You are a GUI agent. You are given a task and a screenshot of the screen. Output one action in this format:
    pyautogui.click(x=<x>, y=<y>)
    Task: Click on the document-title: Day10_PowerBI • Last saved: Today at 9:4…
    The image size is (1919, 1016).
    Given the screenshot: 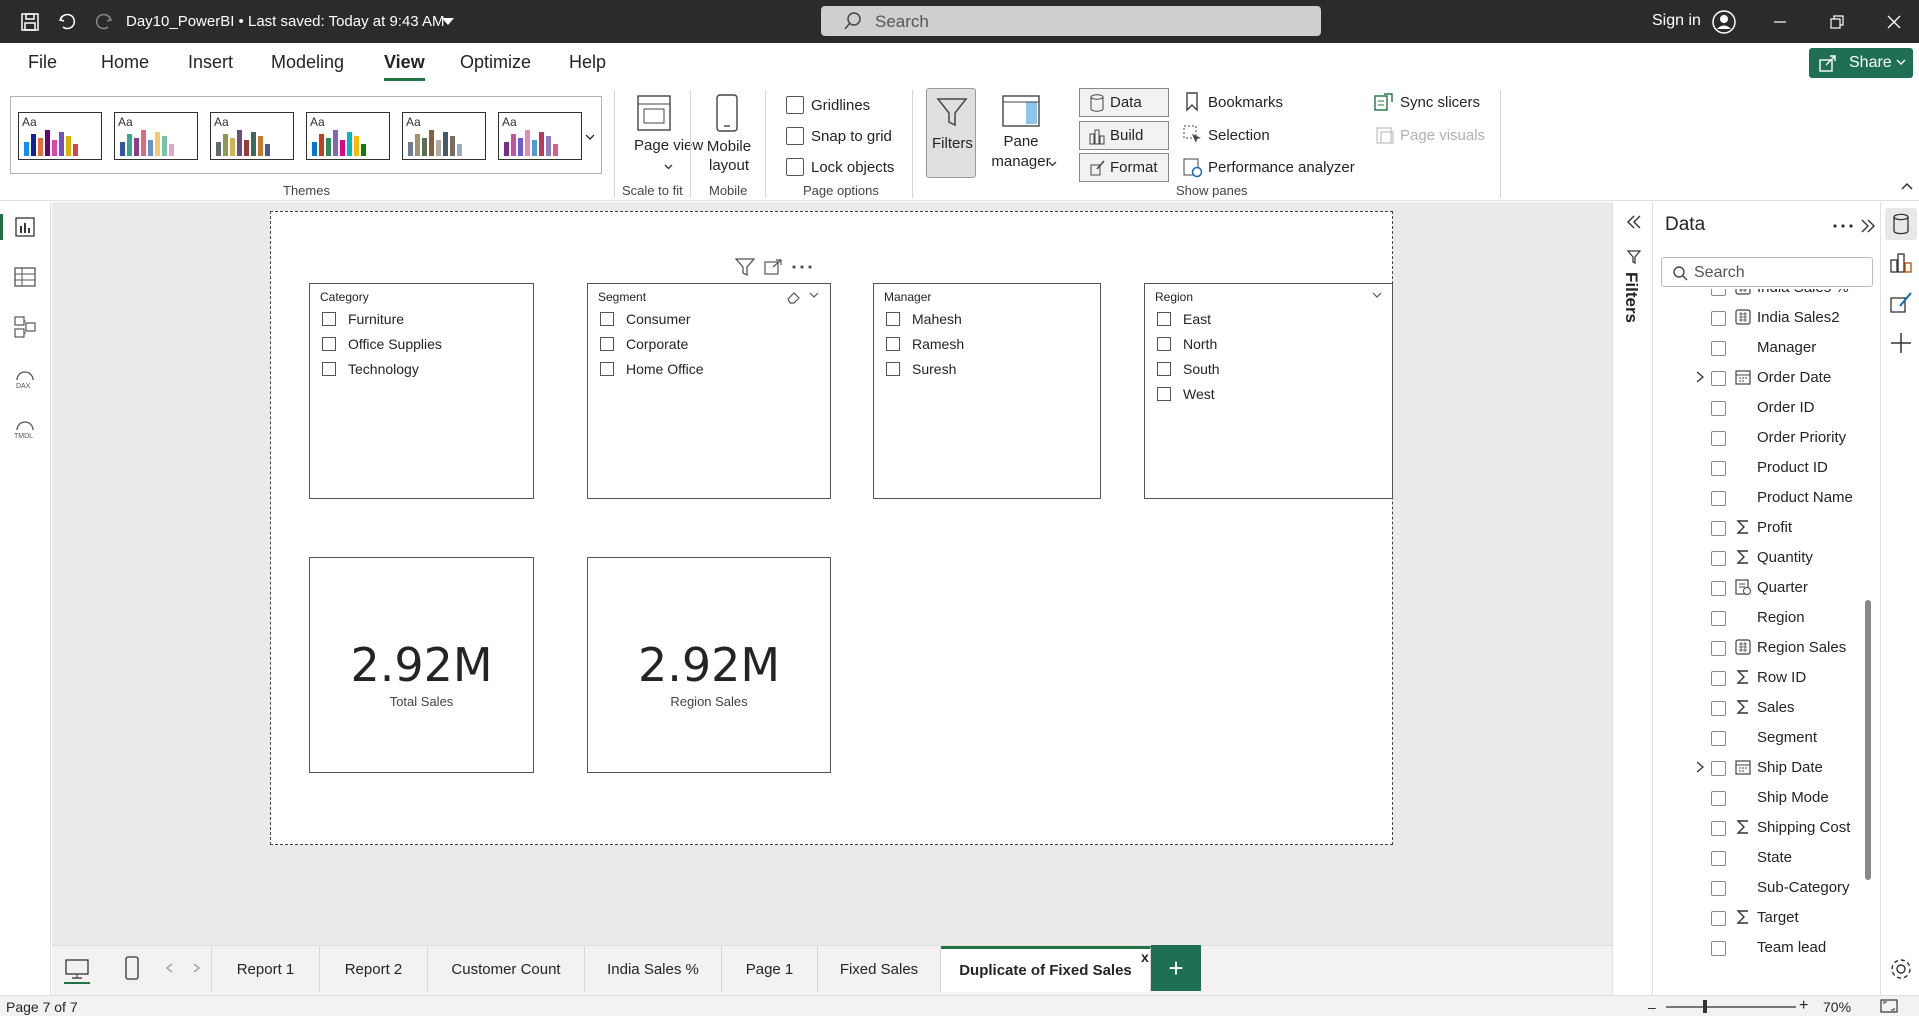 What is the action you would take?
    pyautogui.click(x=285, y=21)
    